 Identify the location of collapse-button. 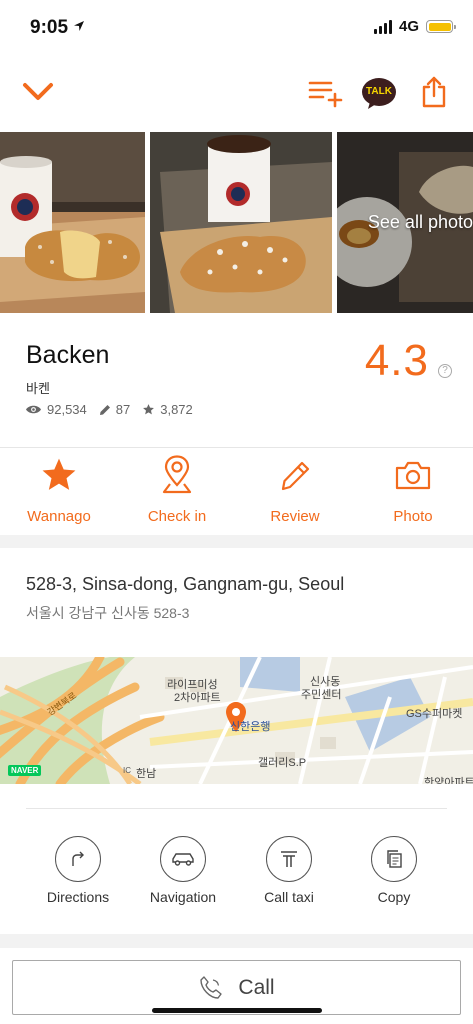
(38, 94).